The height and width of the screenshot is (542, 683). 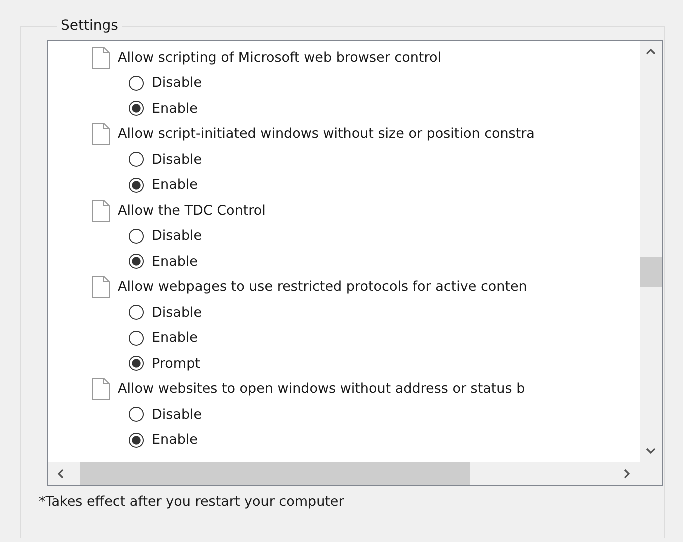 What do you see at coordinates (322, 389) in the screenshot?
I see `setting-title: Allow websites to open windows without address or status b` at bounding box center [322, 389].